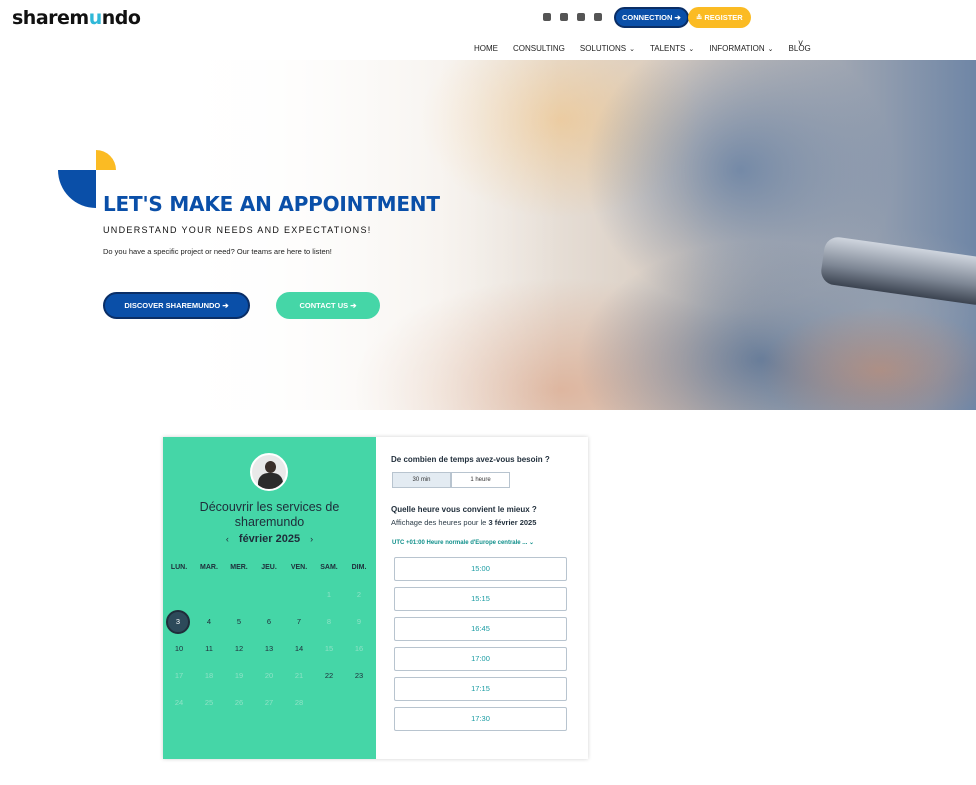 The image size is (976, 785). Describe the element at coordinates (512, 522) in the screenshot. I see `showing-date: 3 février 2025` at that location.